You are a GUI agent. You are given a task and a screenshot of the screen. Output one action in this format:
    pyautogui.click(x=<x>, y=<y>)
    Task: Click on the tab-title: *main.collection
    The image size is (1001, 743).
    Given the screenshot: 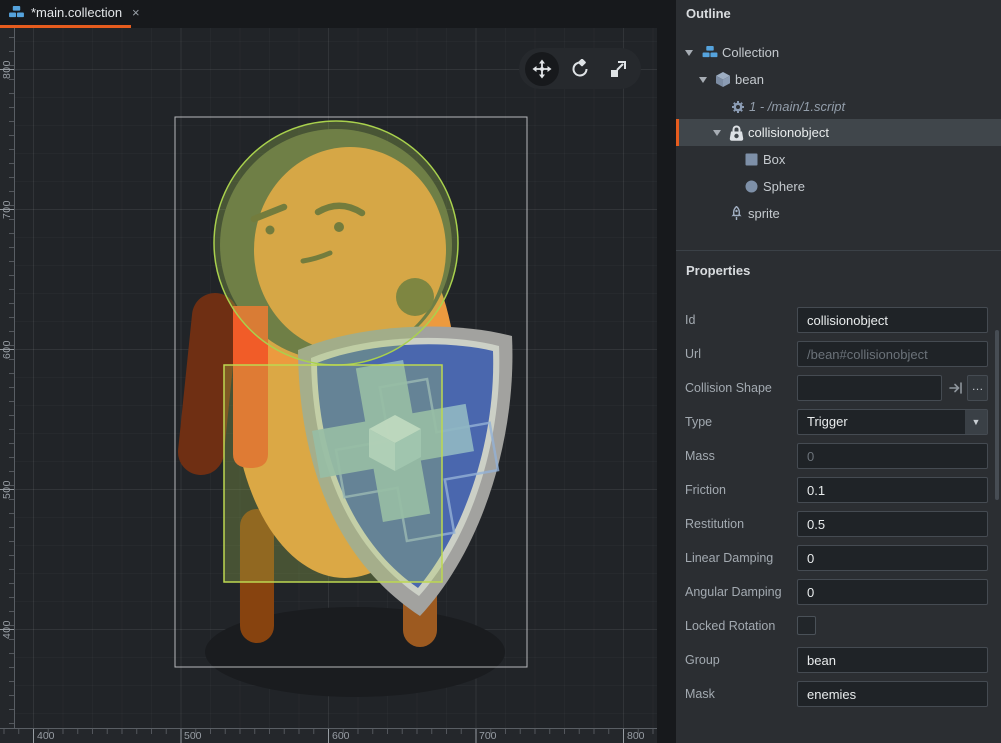 What is the action you would take?
    pyautogui.click(x=77, y=12)
    